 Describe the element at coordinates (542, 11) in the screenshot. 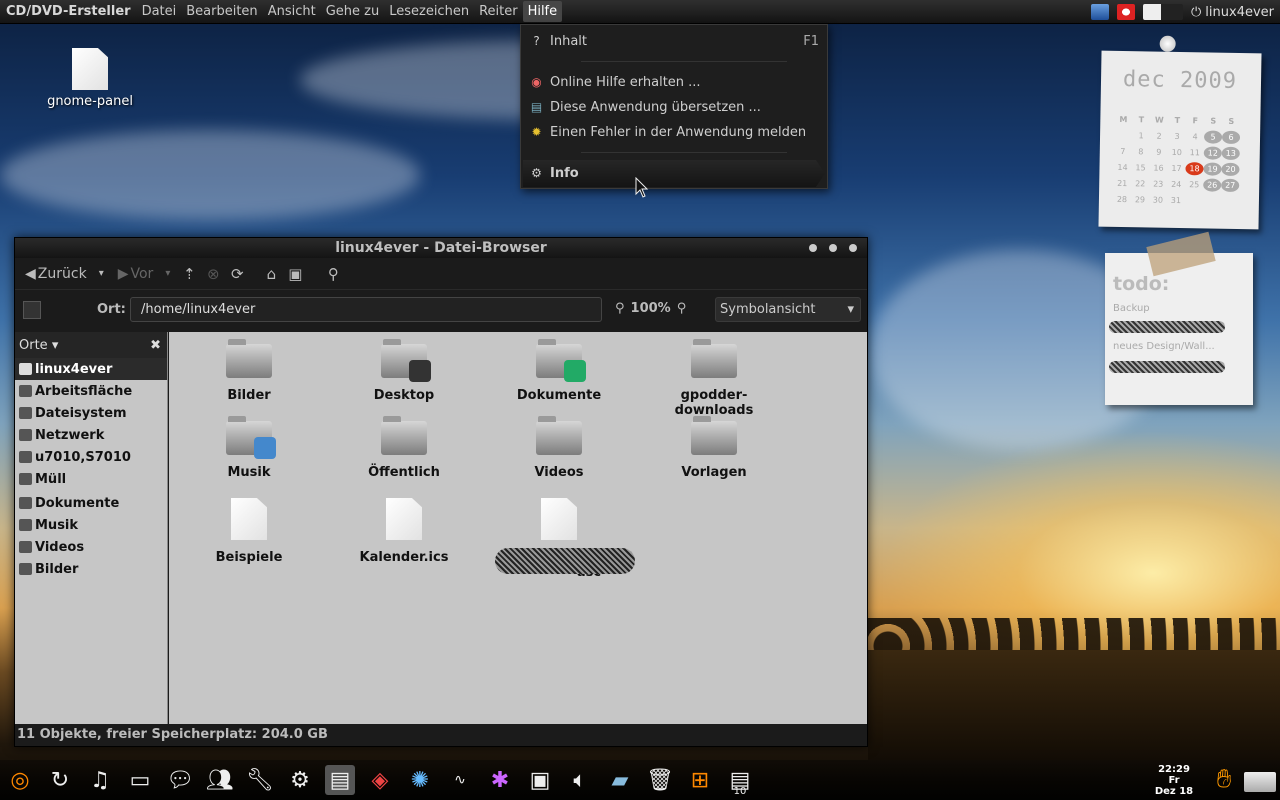

I see `menu-hilfe: Hilfe` at that location.